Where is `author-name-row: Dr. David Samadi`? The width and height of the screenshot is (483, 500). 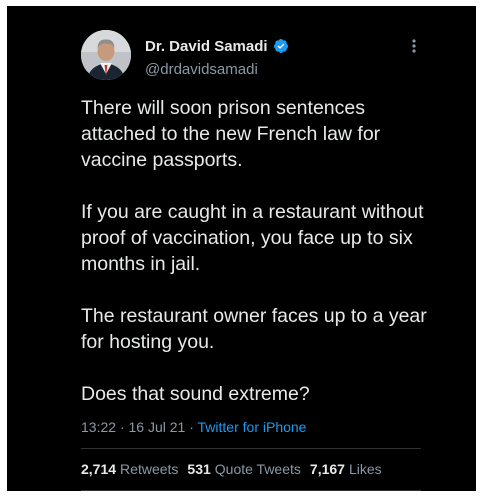 author-name-row: Dr. David Samadi is located at coordinates (217, 46).